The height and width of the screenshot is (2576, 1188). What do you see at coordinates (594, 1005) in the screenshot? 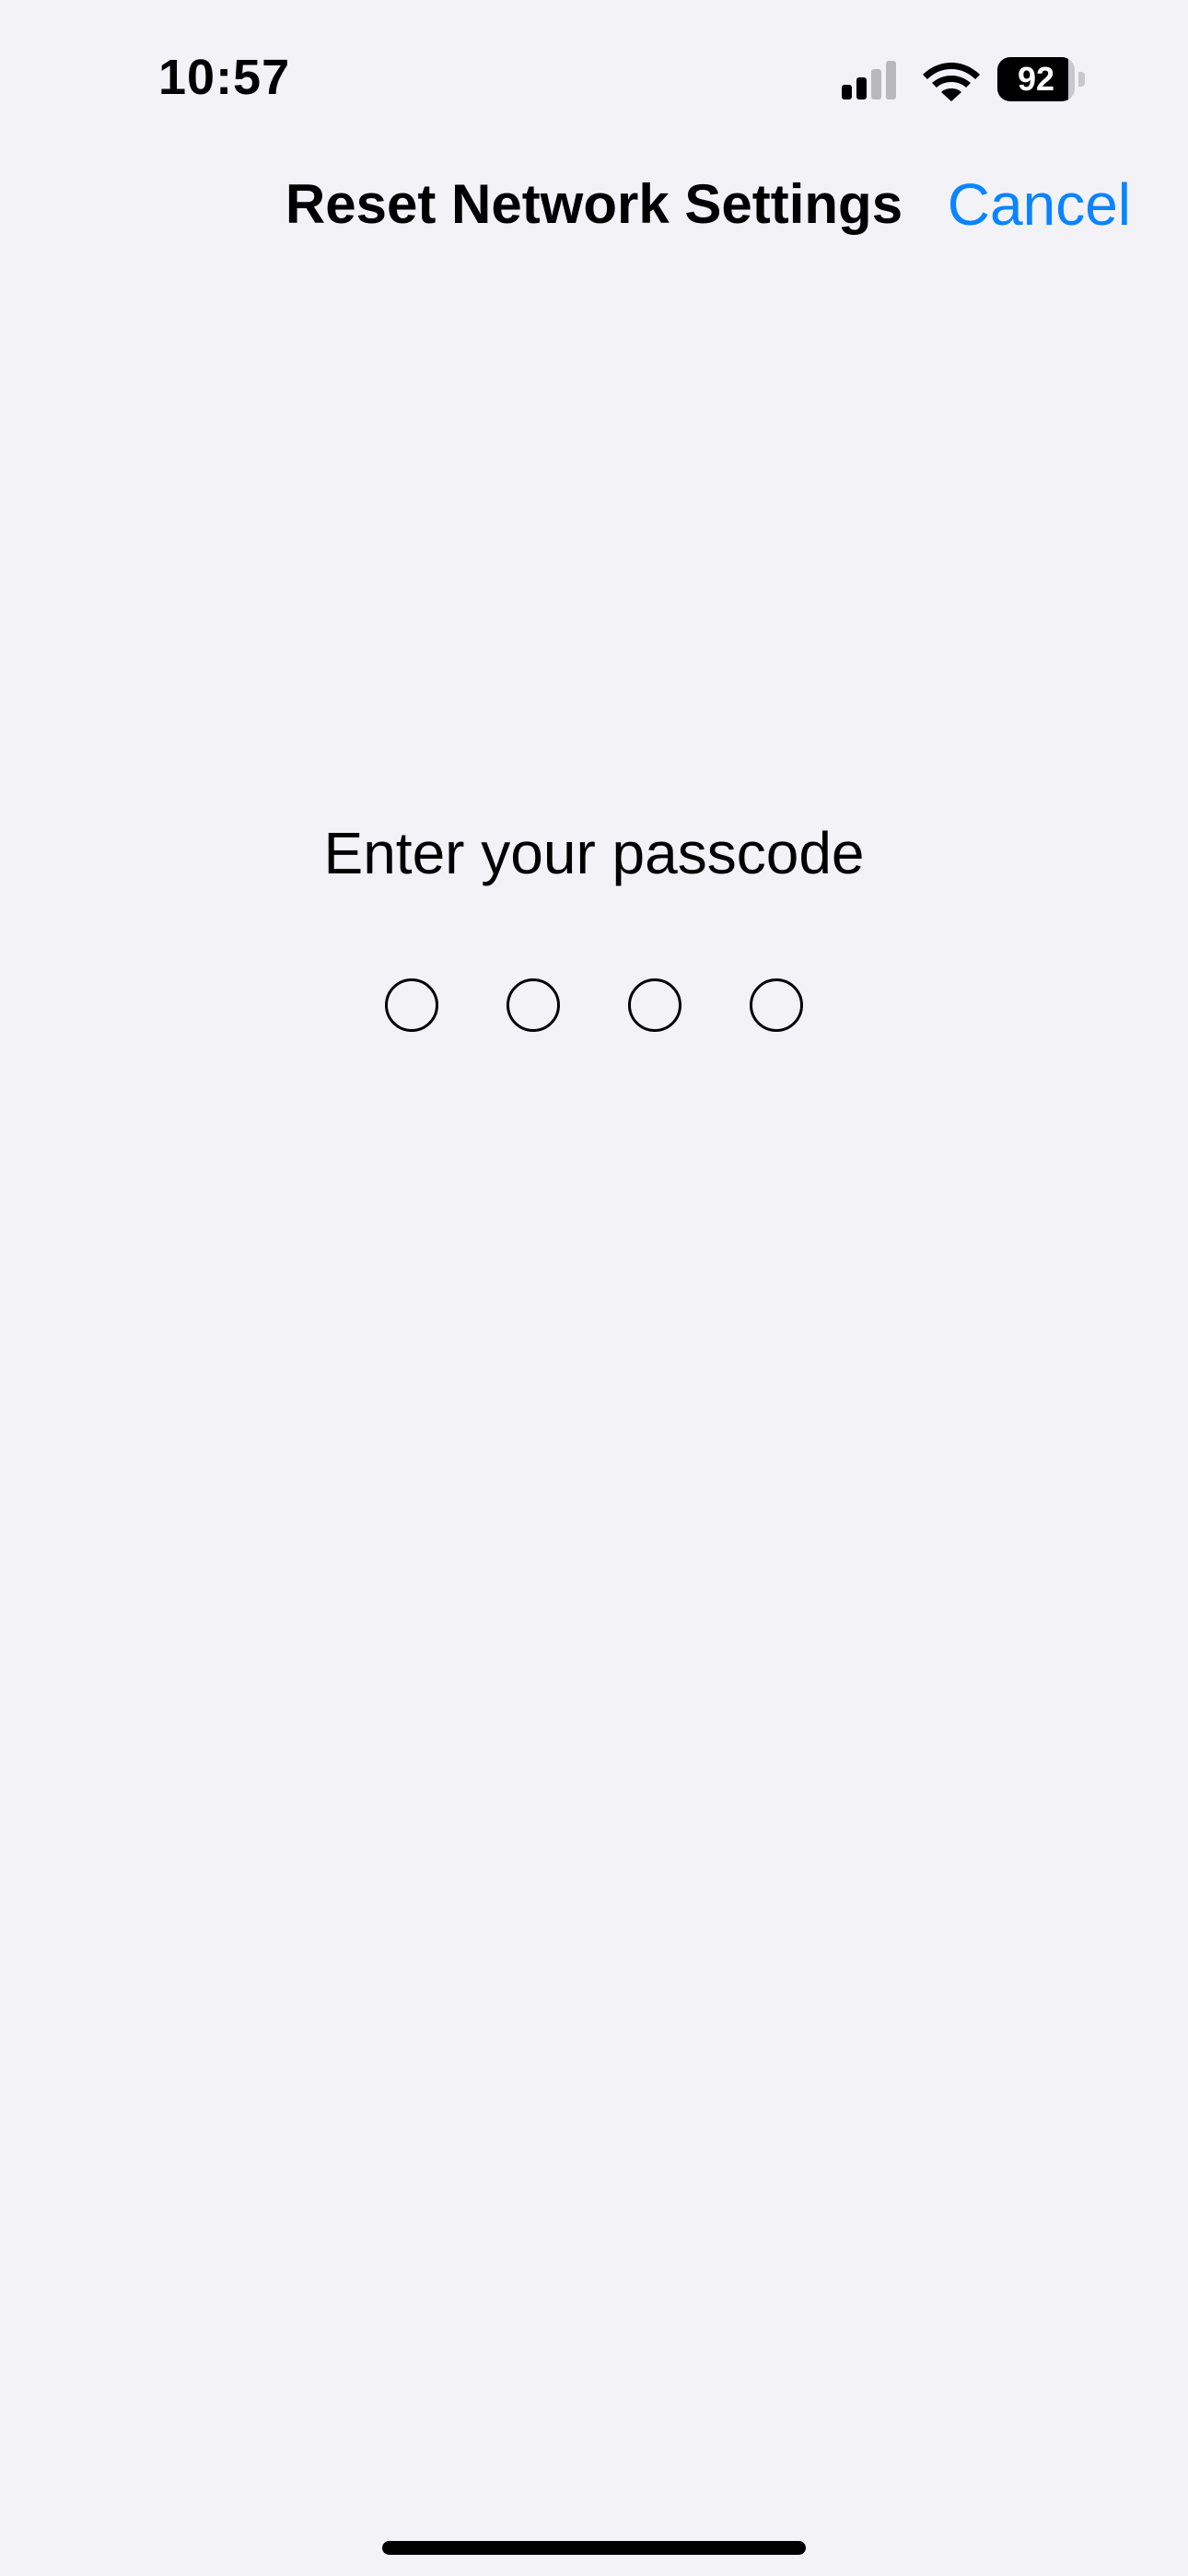
I see `passcode-dots` at bounding box center [594, 1005].